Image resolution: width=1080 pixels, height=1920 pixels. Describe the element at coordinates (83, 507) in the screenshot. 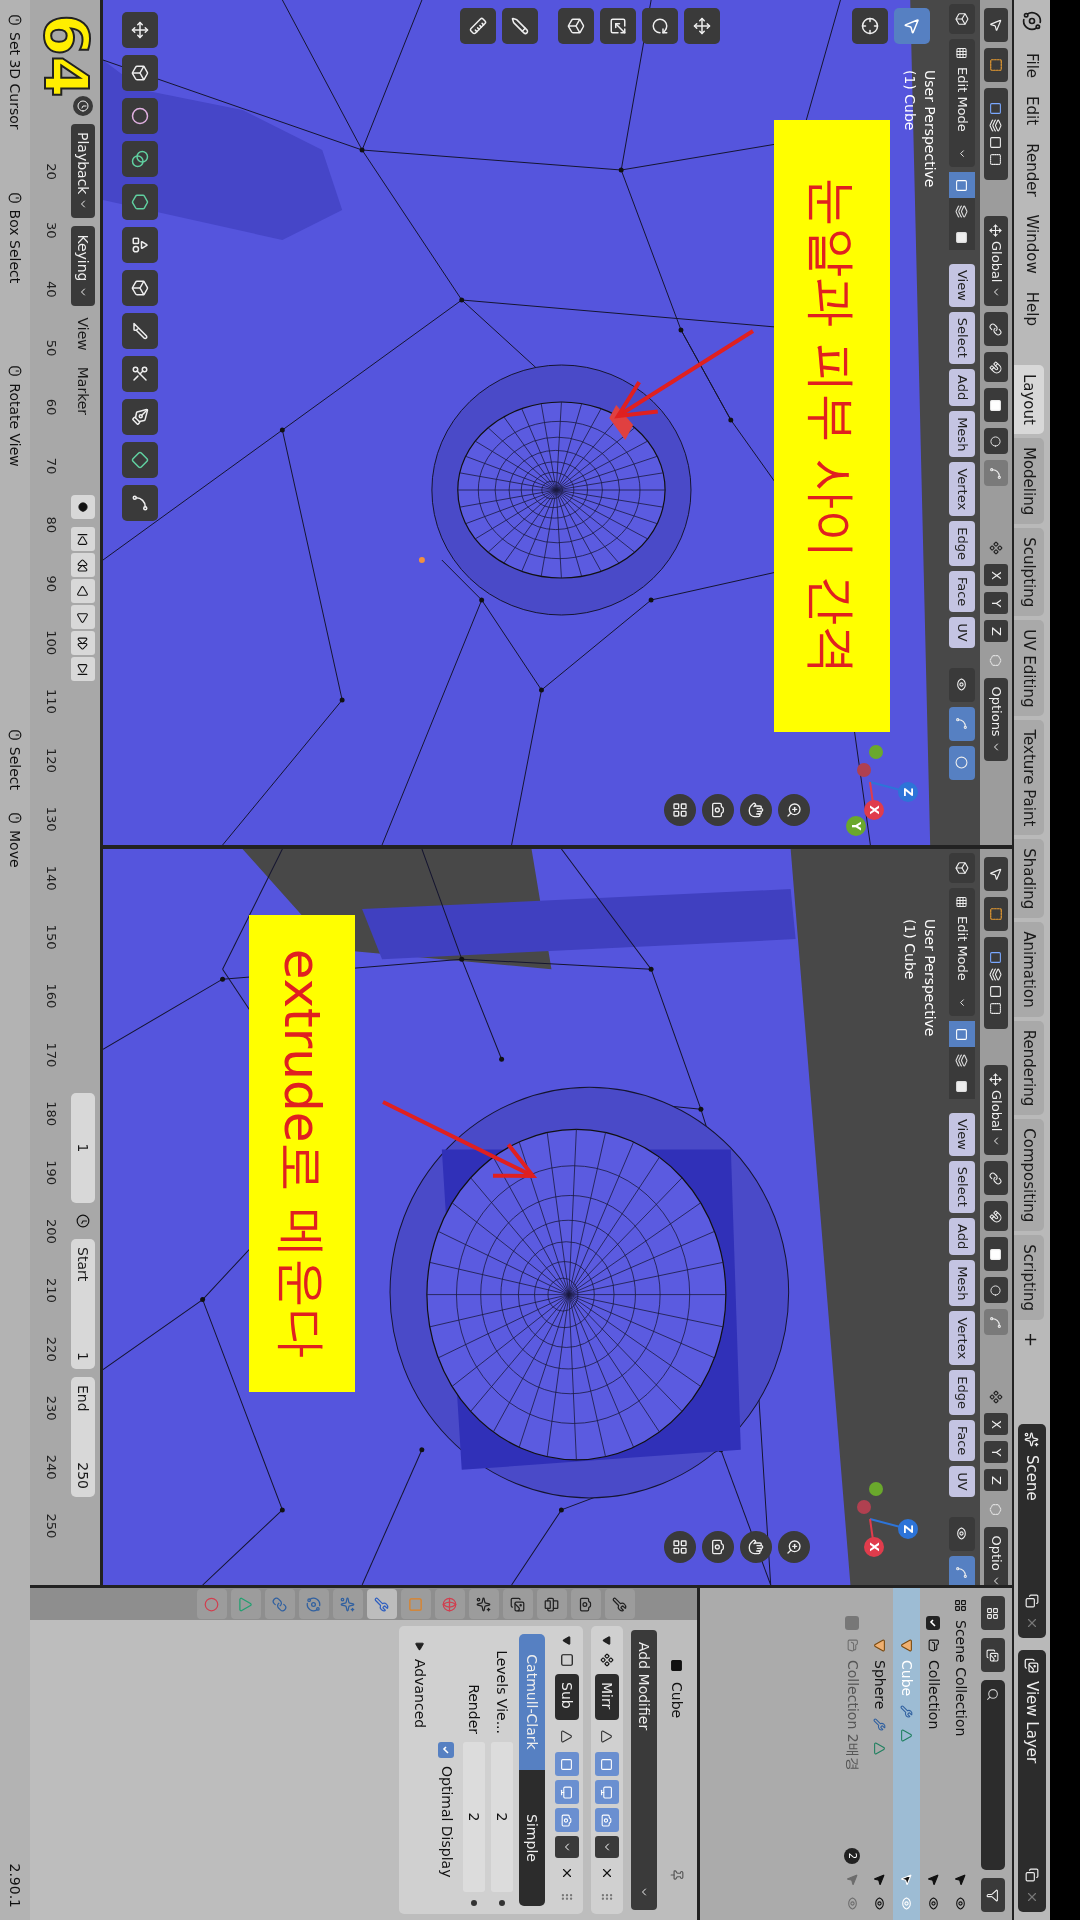

I see `record-icon` at that location.